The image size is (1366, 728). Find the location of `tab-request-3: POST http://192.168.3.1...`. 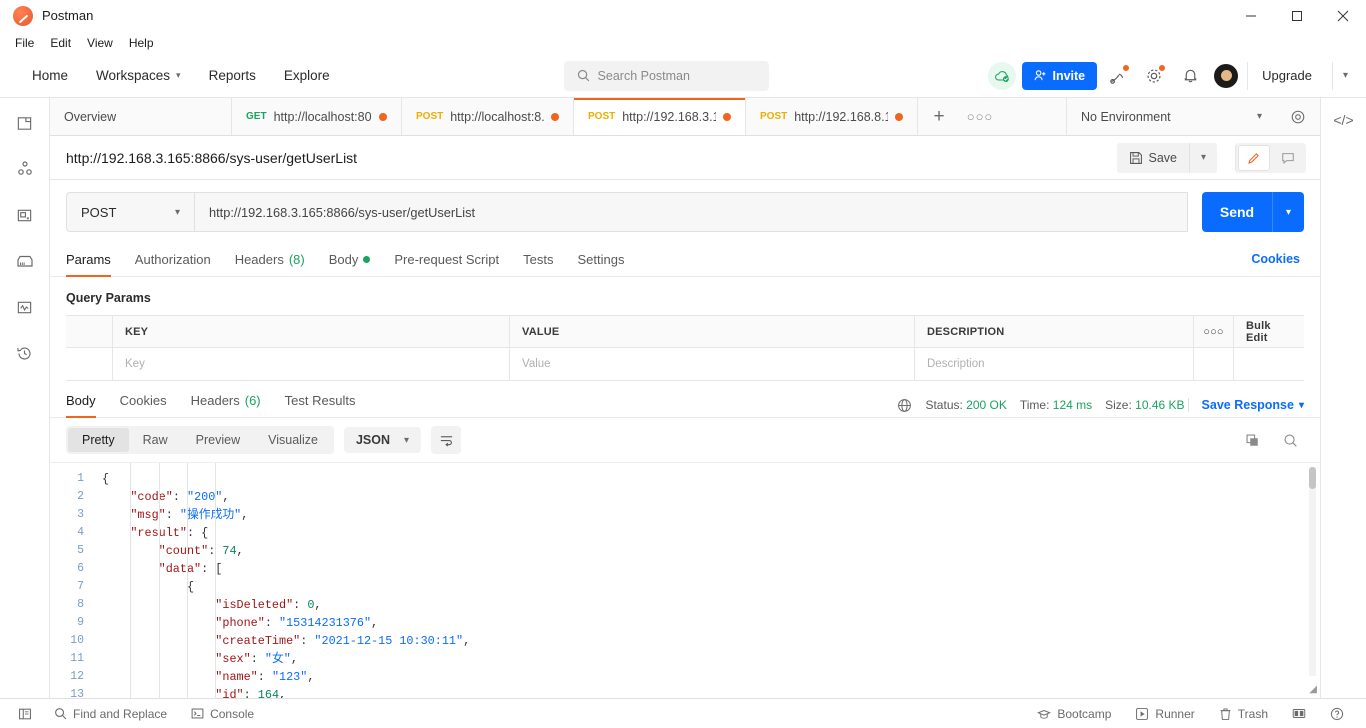

tab-request-3: POST http://192.168.3.1... is located at coordinates (660, 116).